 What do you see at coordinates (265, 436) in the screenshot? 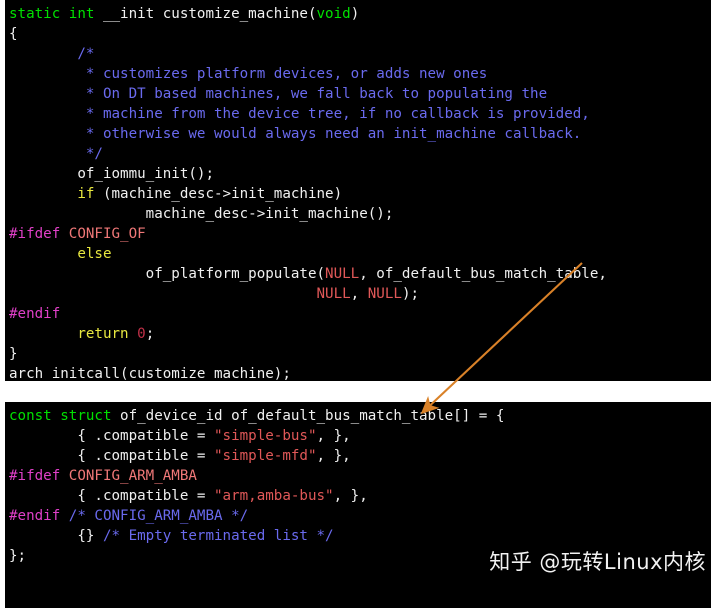
I see `code-token: "simple-bus"` at bounding box center [265, 436].